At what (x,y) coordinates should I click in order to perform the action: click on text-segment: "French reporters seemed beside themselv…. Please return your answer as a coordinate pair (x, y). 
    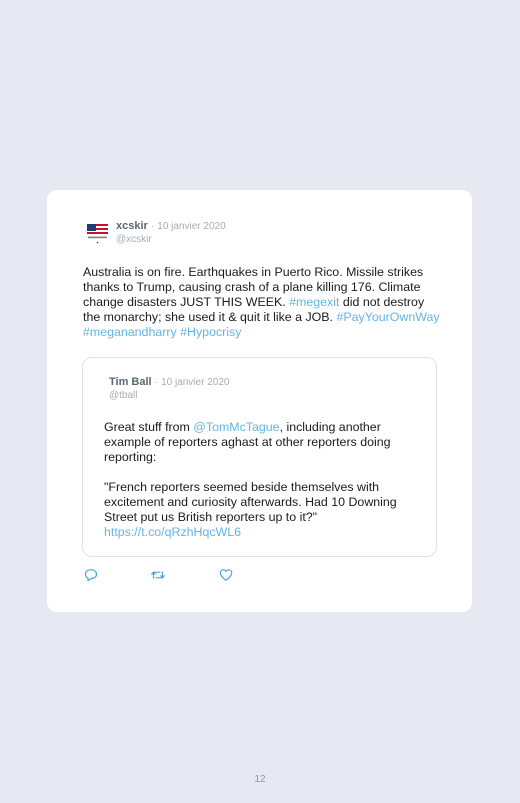
    Looking at the image, I should click on (250, 502).